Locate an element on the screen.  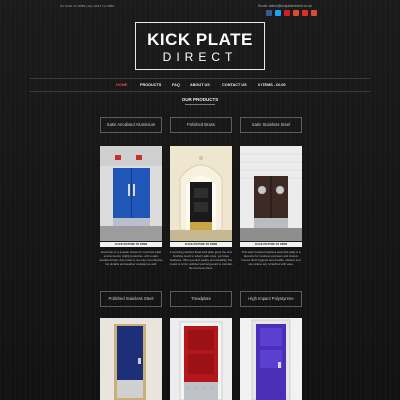
nav-divider-top is located at coordinates (200, 78).